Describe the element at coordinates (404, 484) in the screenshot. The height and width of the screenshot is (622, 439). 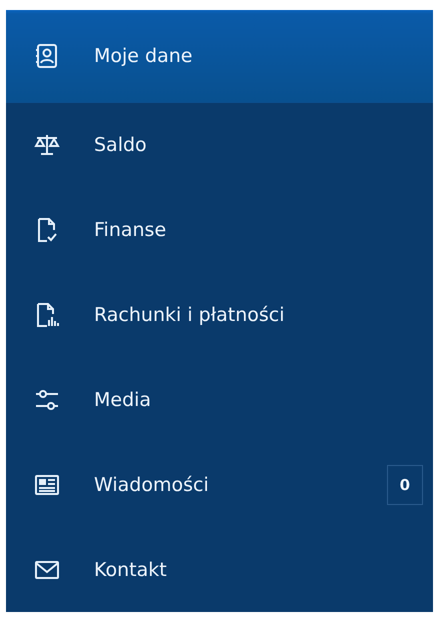
I see `count-badge: 0` at that location.